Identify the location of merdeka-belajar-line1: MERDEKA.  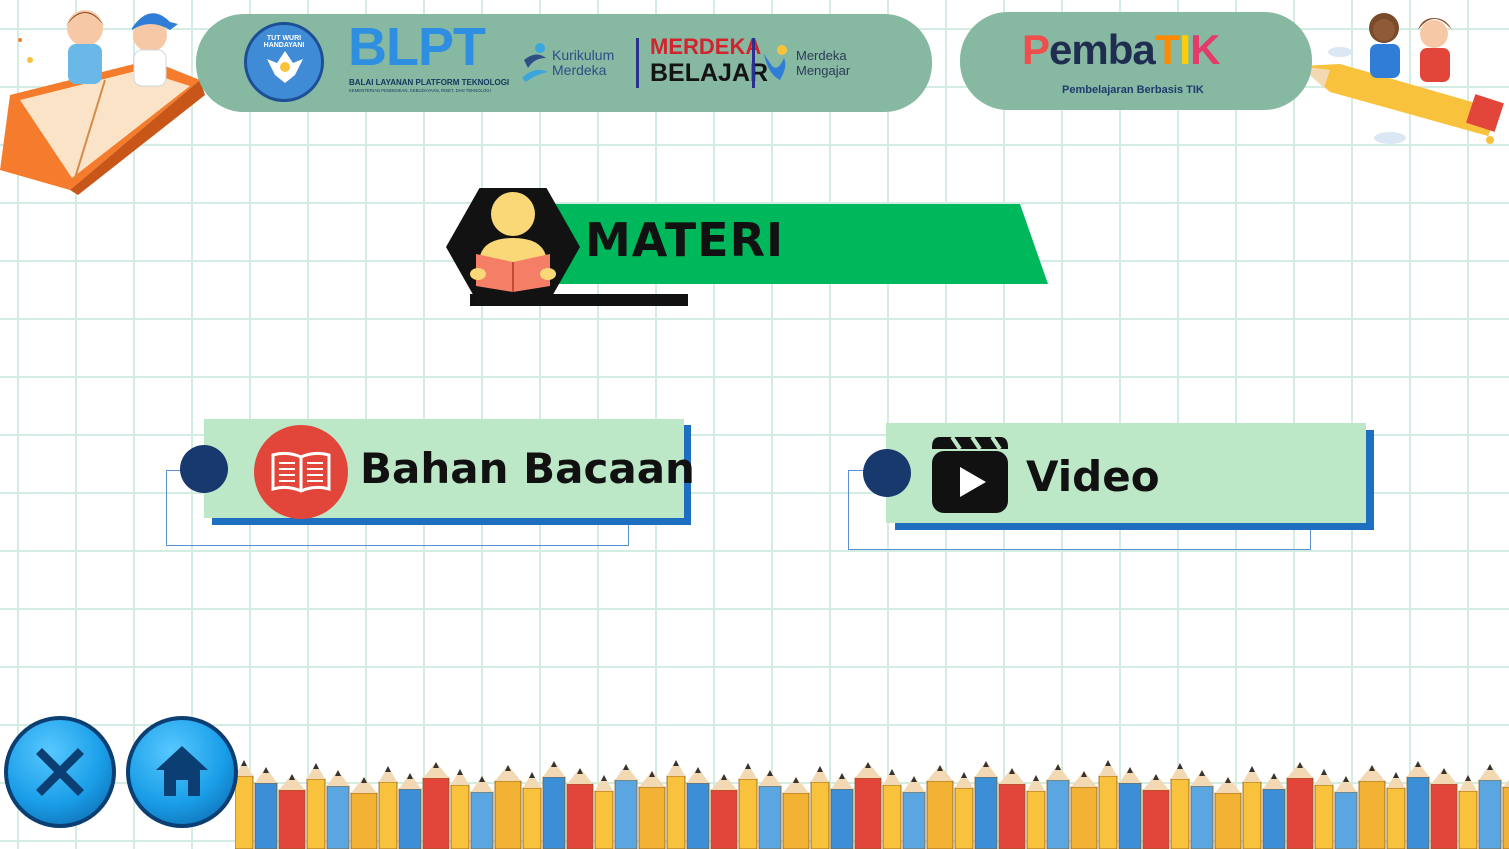
(706, 46).